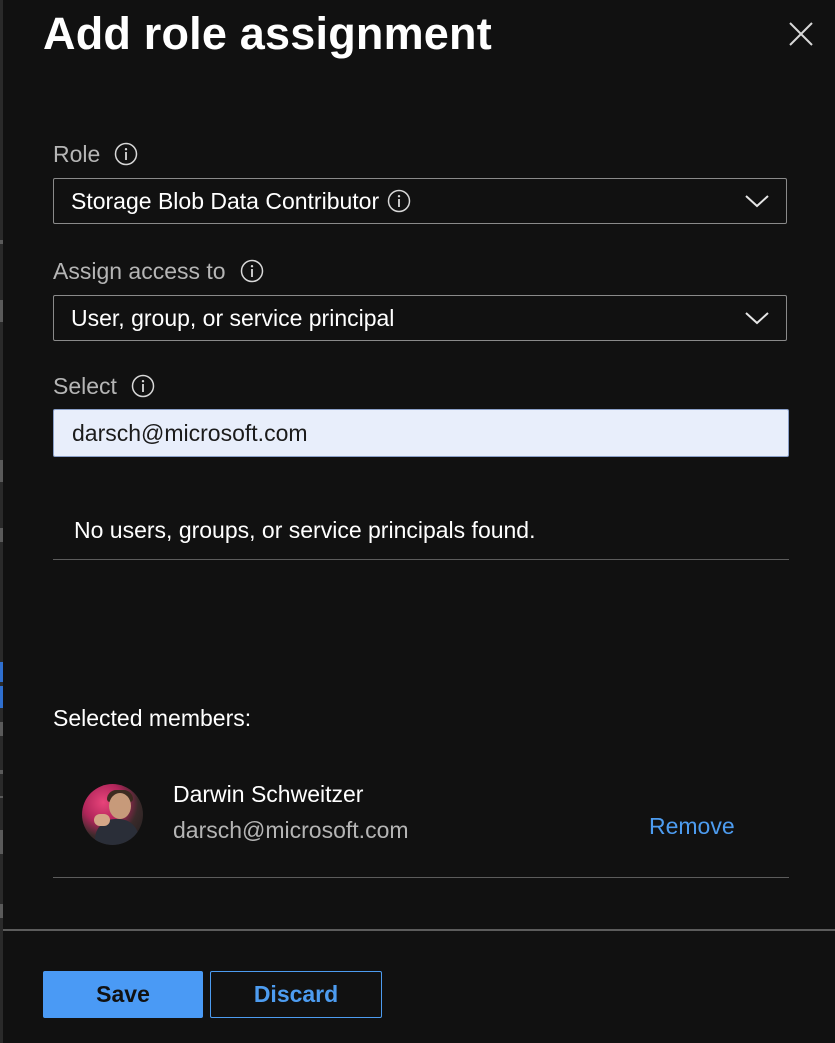 The width and height of the screenshot is (835, 1043). Describe the element at coordinates (152, 718) in the screenshot. I see `selected-members-heading: Selected members:` at that location.